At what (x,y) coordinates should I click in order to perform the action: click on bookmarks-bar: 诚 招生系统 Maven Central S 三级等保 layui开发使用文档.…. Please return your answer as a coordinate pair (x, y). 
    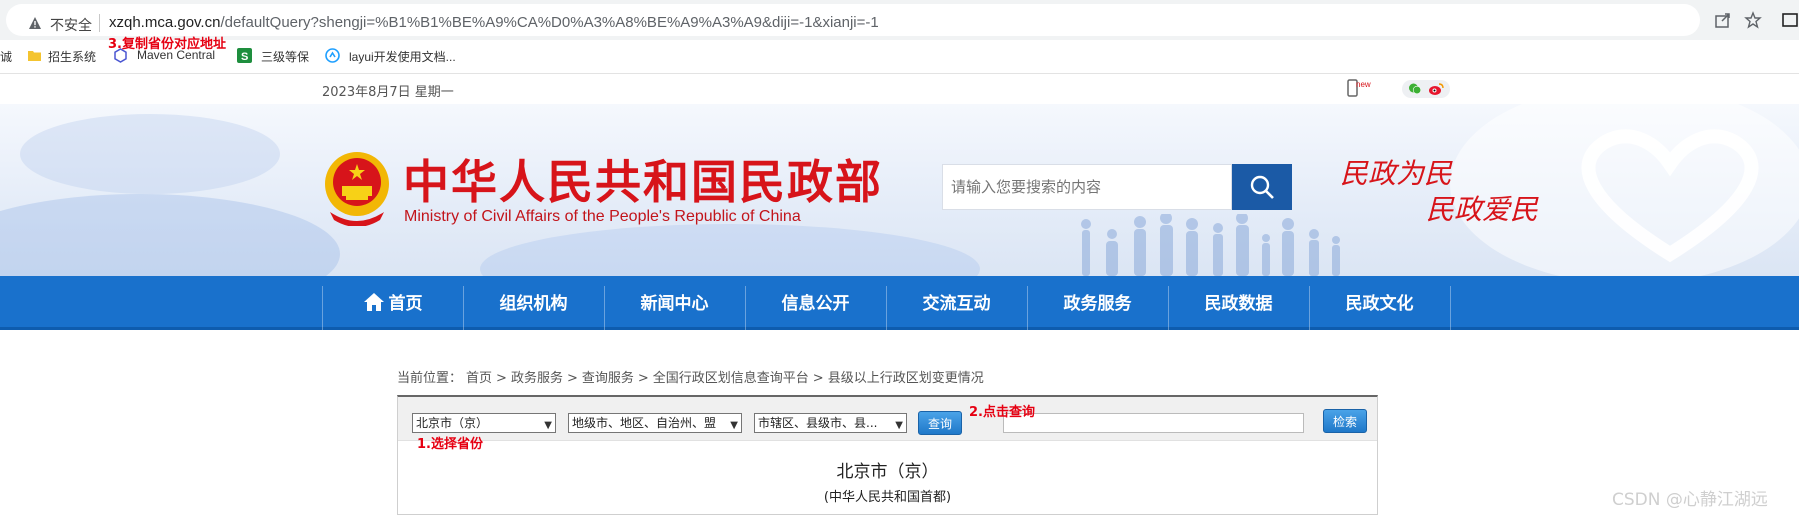
    Looking at the image, I should click on (899, 57).